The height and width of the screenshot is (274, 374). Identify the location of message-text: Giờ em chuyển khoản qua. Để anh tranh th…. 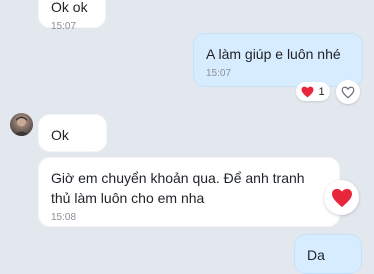
(178, 188).